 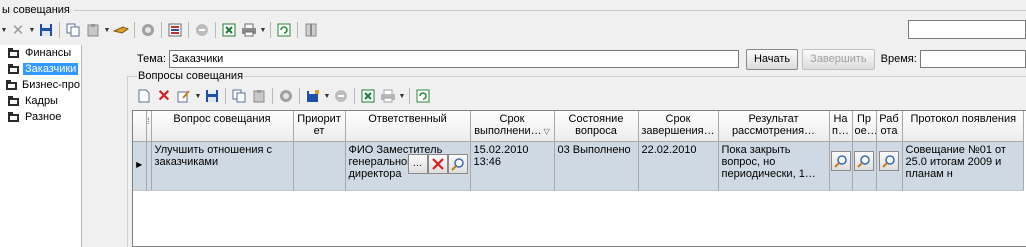 I want to click on top-toolbar: ▼ ✕ ▼ ▼ ▼, so click(x=513, y=30).